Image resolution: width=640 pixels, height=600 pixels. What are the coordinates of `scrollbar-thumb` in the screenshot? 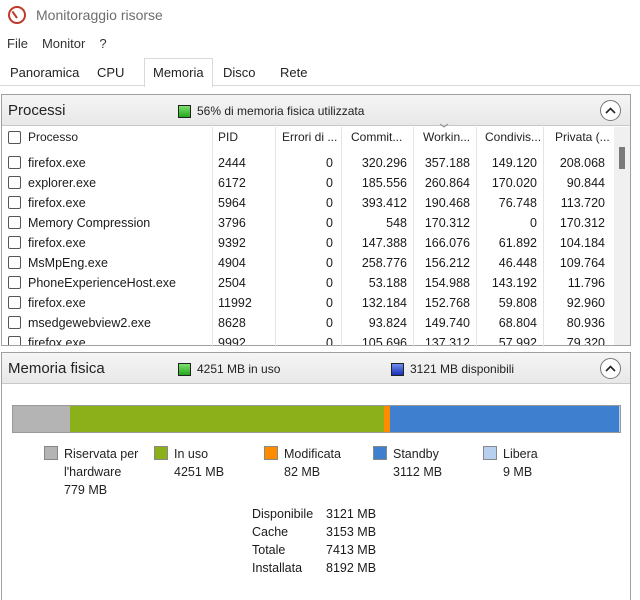 It's located at (622, 158).